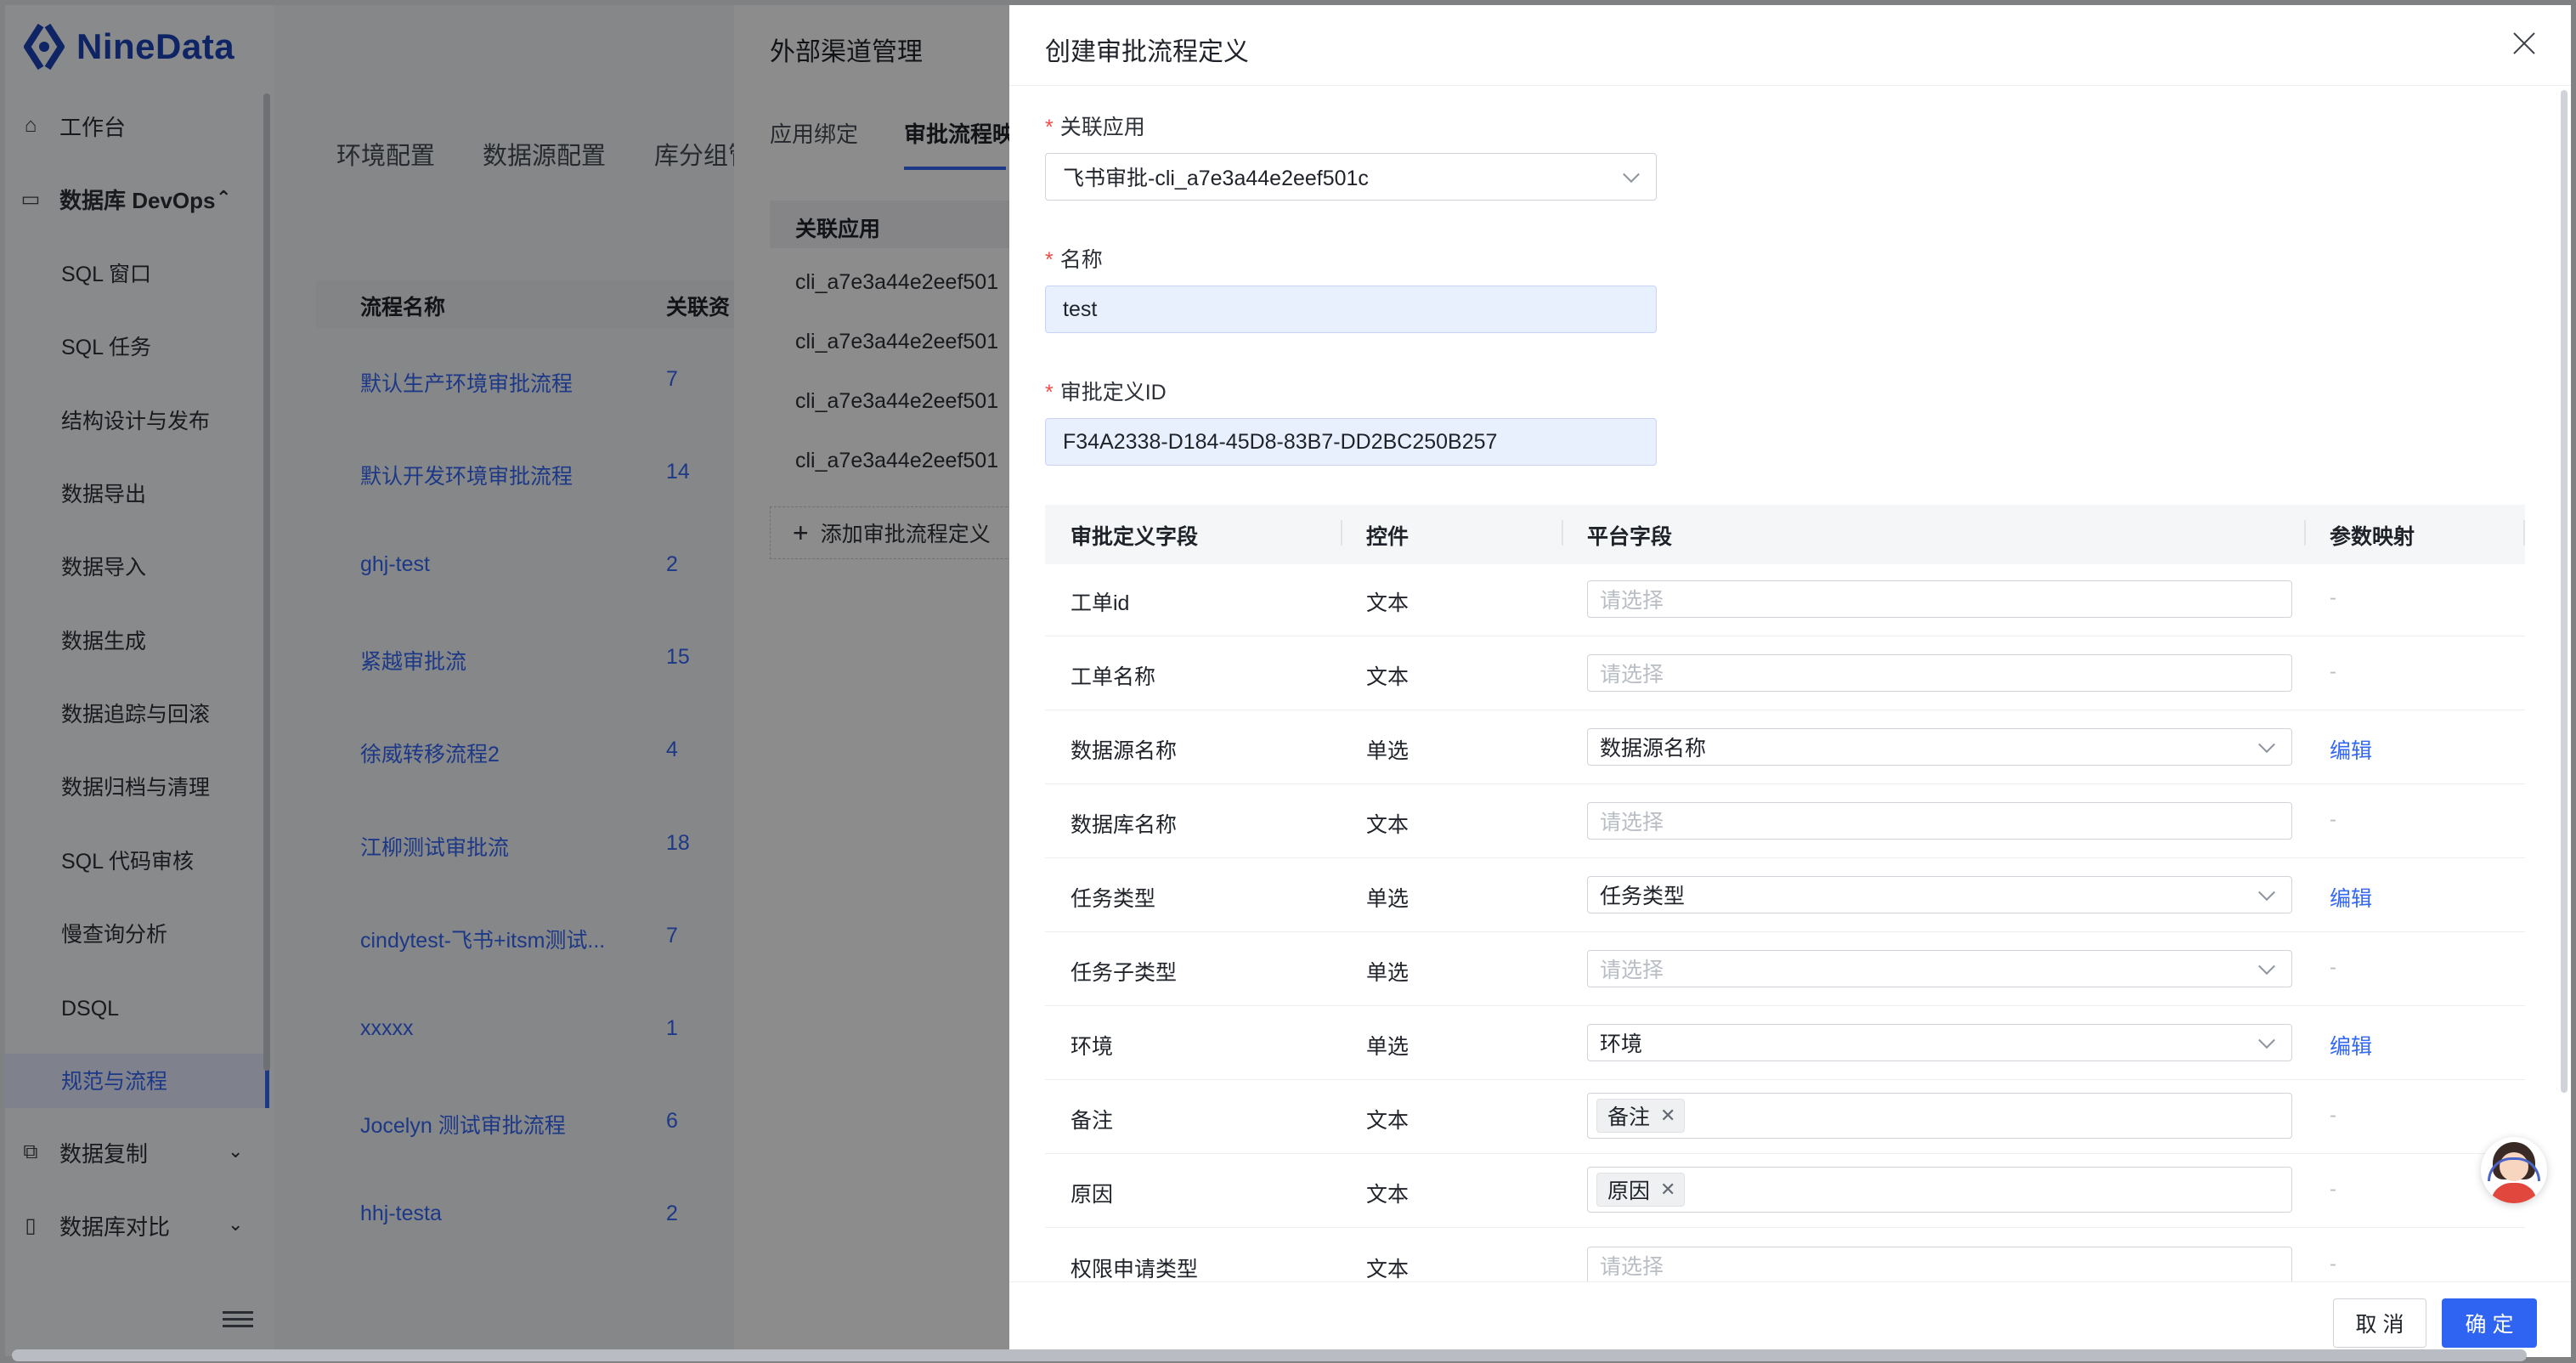 The height and width of the screenshot is (1363, 2576). I want to click on column-header: 控件, so click(1387, 537).